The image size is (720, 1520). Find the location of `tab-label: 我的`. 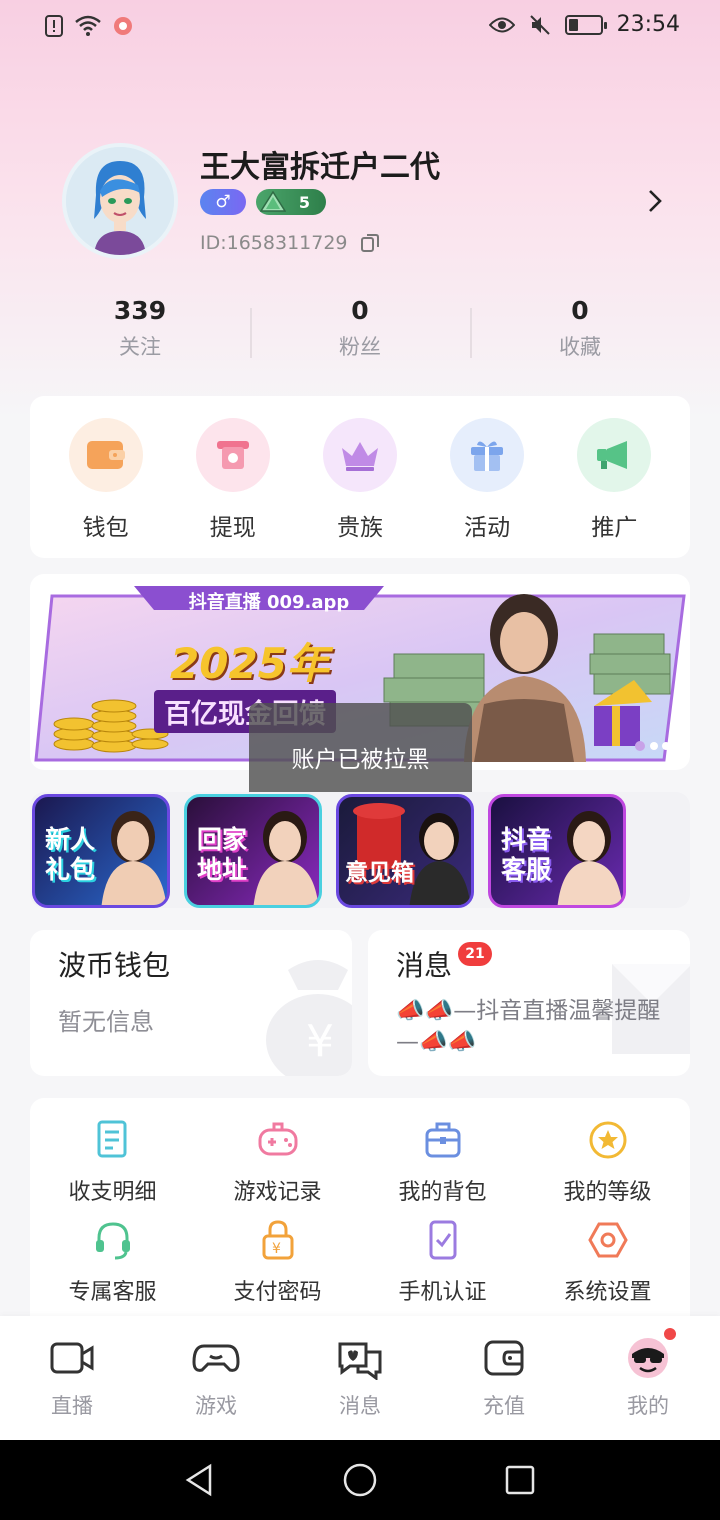

tab-label: 我的 is located at coordinates (648, 1406).